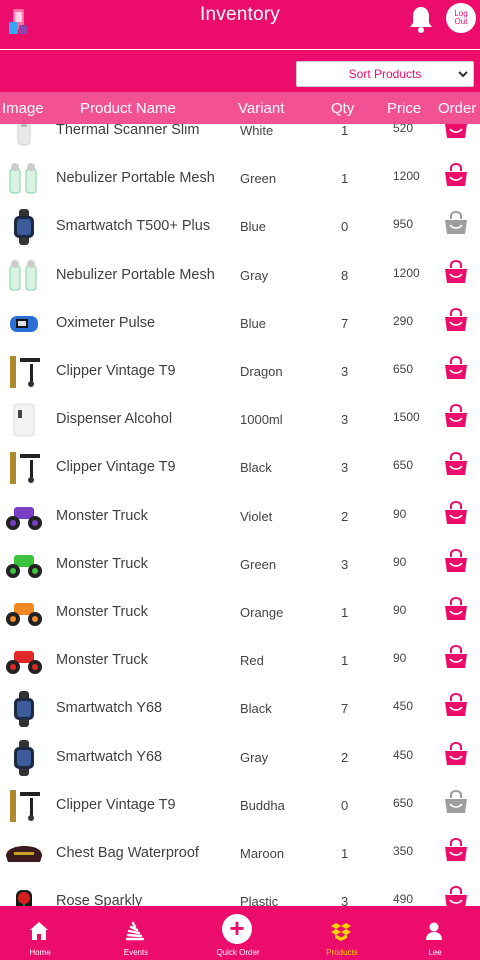 The height and width of the screenshot is (960, 480). What do you see at coordinates (253, 227) in the screenshot?
I see `variant: Blue` at bounding box center [253, 227].